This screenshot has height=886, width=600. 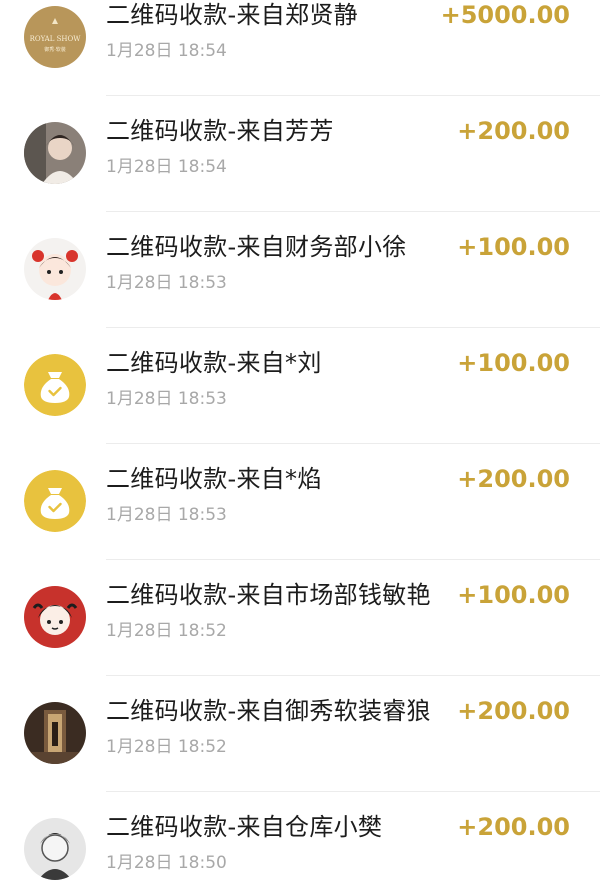 What do you see at coordinates (268, 711) in the screenshot?
I see `transaction-title: 二维码收款-来自御秀软装睿狼` at bounding box center [268, 711].